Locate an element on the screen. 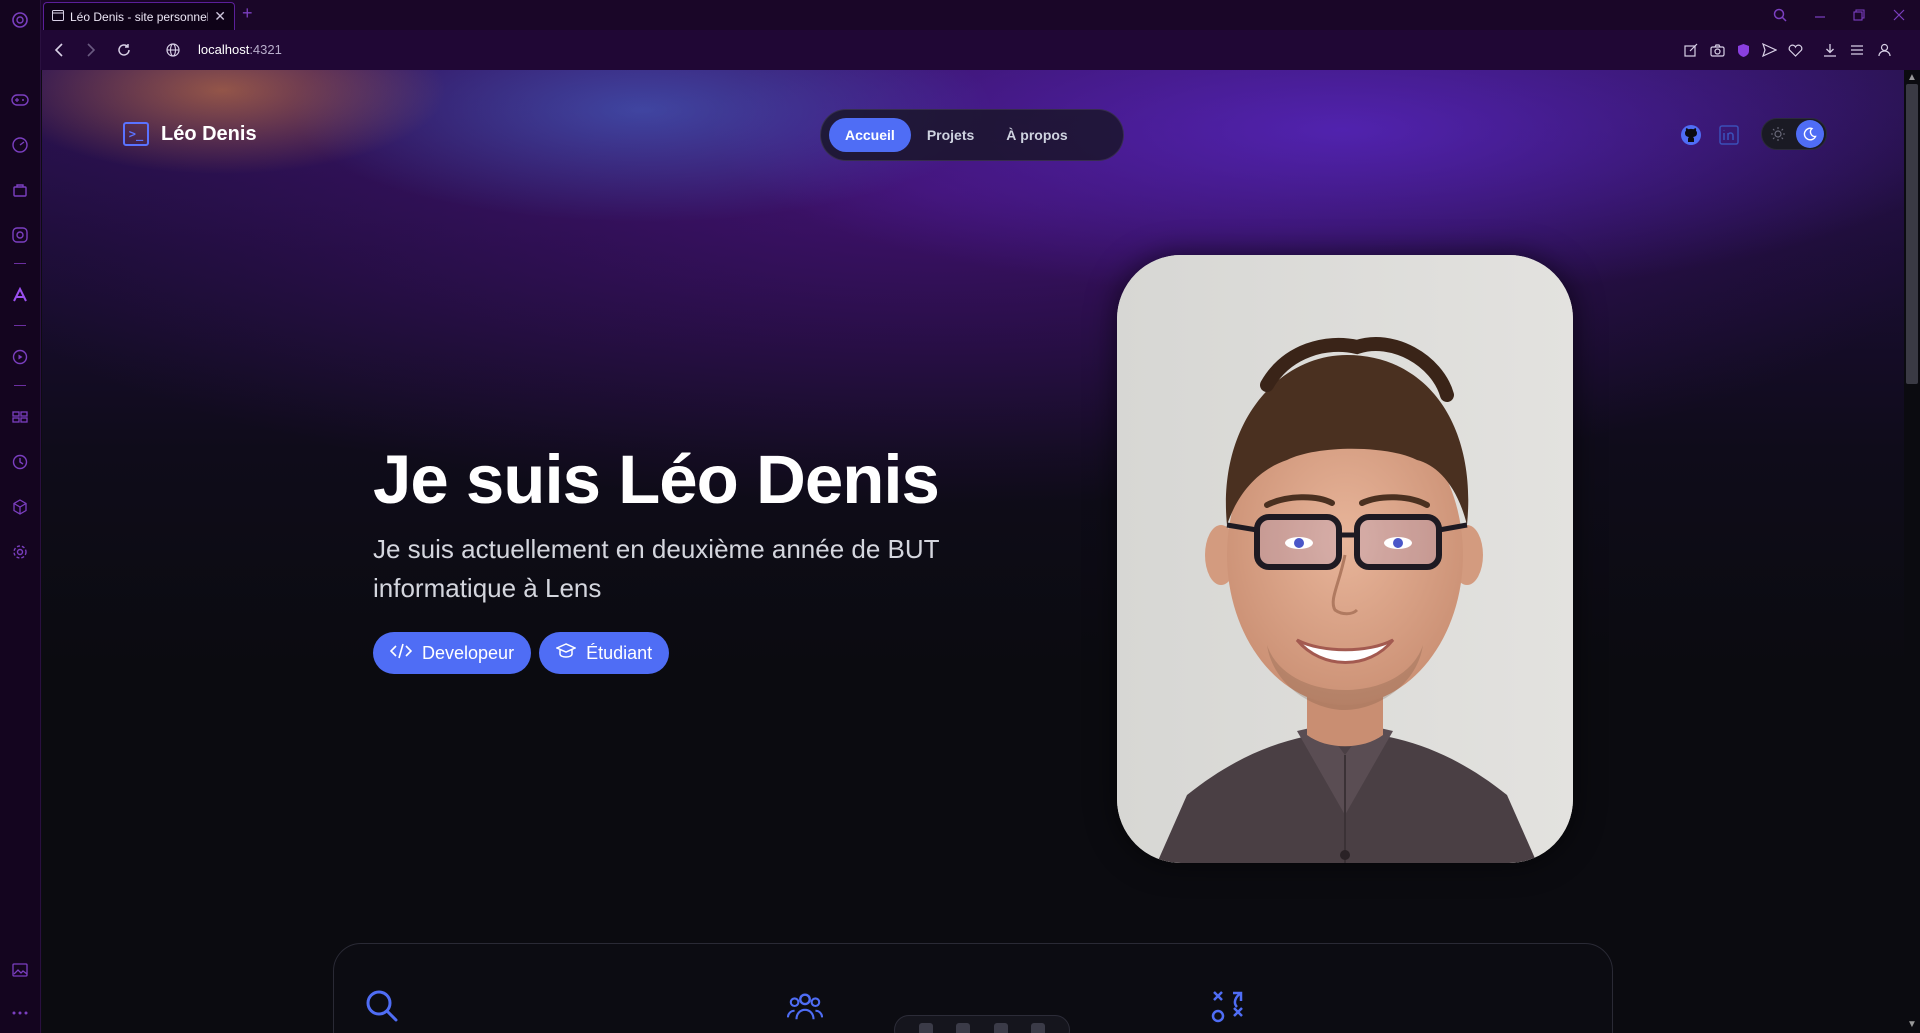  url-field: localhost:4321 is located at coordinates (240, 49).